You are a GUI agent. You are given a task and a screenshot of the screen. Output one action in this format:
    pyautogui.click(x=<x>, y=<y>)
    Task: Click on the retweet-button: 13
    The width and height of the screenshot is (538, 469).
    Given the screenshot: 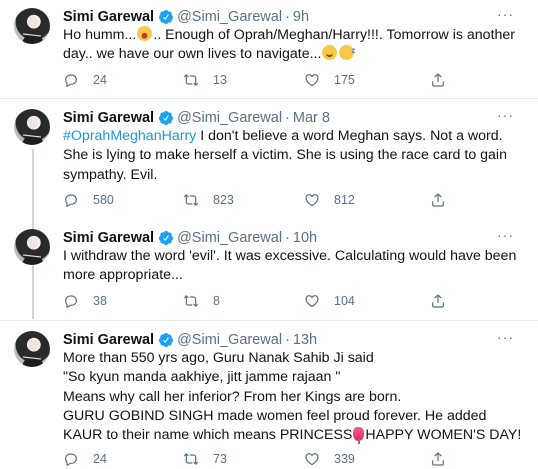 What is the action you would take?
    pyautogui.click(x=205, y=80)
    